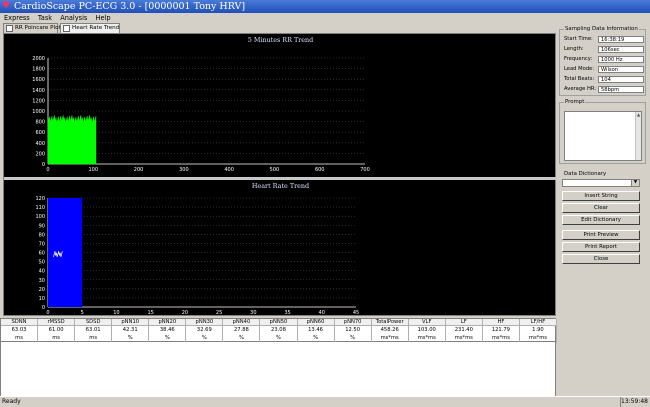  I want to click on chevron-down-icon: ▼, so click(635, 183).